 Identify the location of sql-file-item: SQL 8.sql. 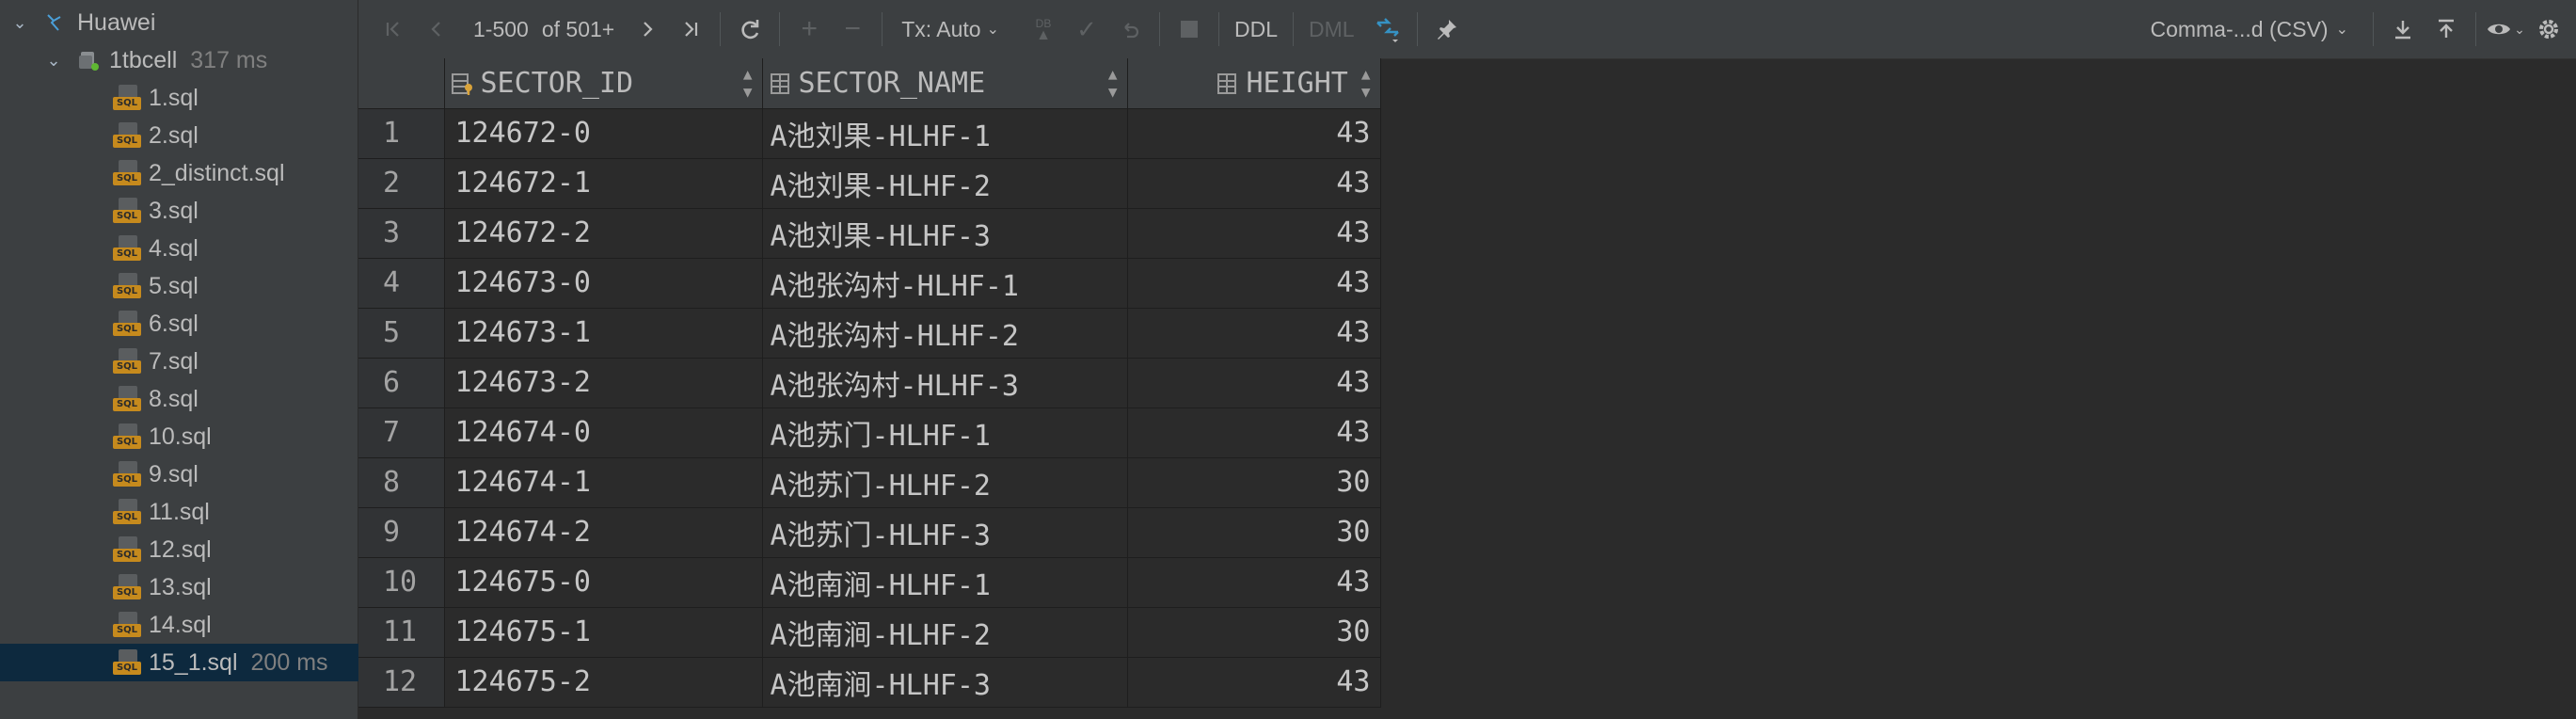
(179, 399).